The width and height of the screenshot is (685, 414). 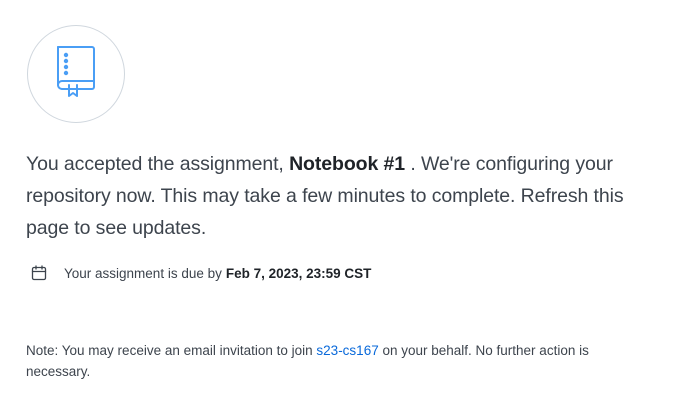 I want to click on notebook-icon, so click(x=76, y=74).